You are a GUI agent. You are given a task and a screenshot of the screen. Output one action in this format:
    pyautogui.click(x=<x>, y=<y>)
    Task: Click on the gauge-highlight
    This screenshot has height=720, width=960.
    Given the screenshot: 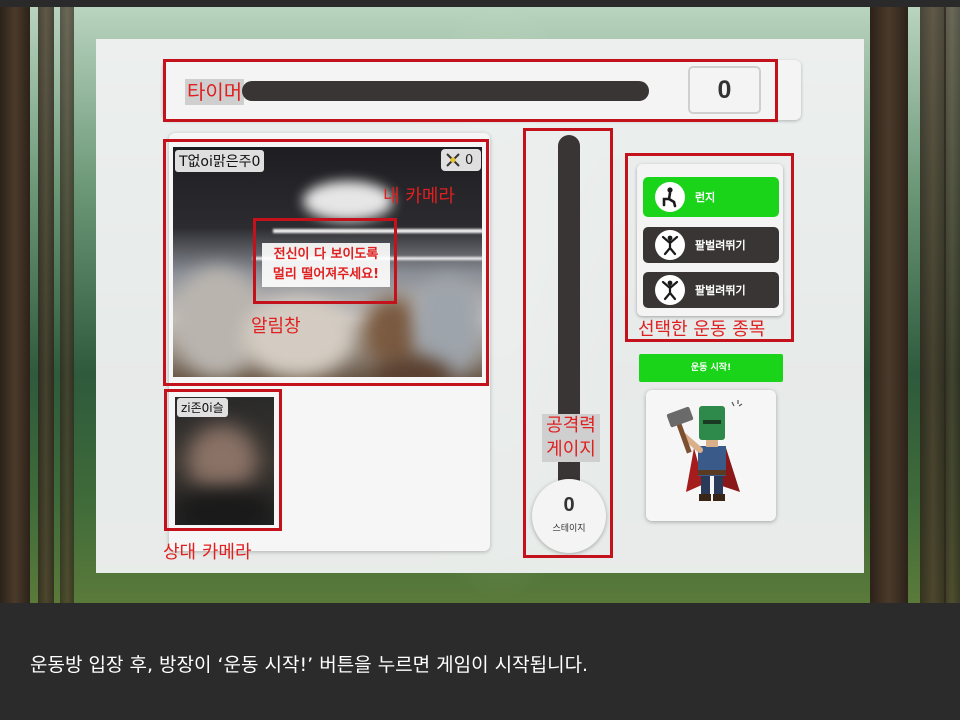 What is the action you would take?
    pyautogui.click(x=568, y=343)
    